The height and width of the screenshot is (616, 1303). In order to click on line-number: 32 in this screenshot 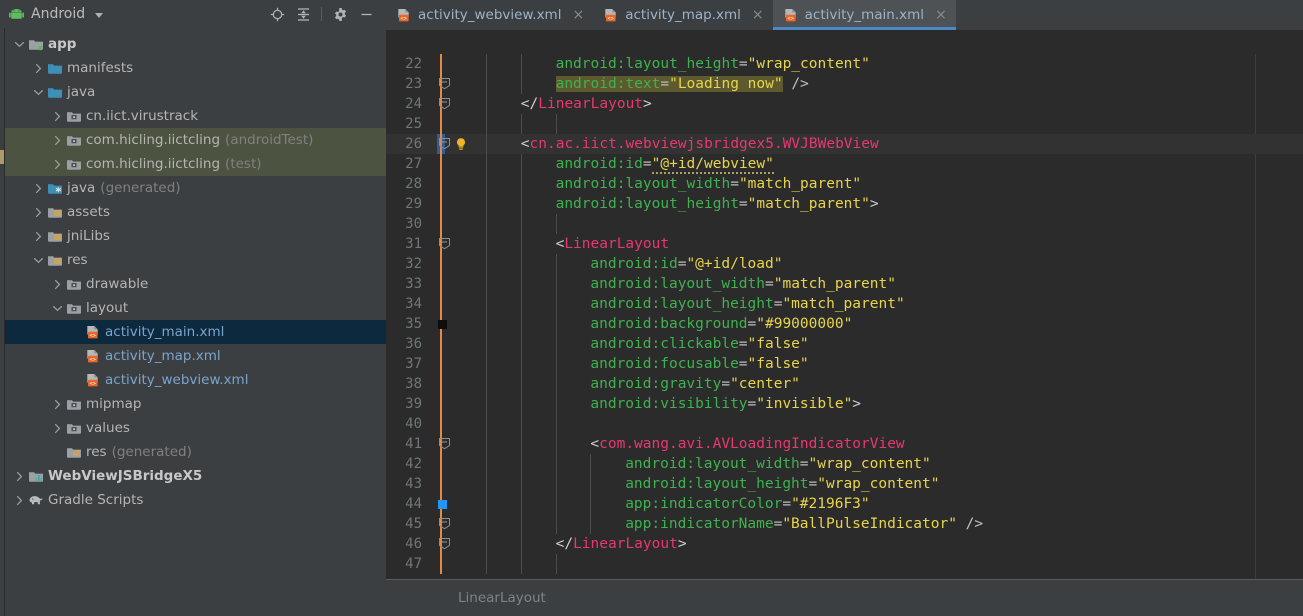, I will do `click(404, 264)`.